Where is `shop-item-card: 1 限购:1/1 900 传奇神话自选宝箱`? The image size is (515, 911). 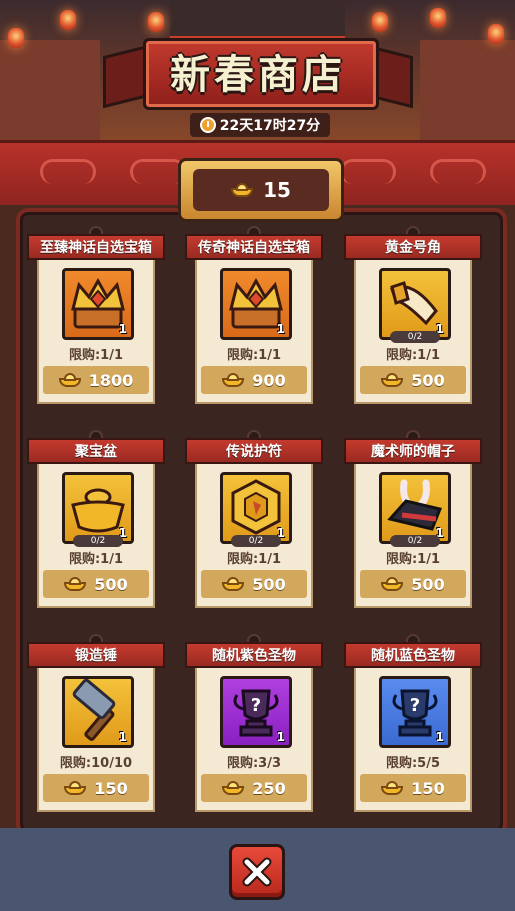
shop-item-card: 1 限购:1/1 900 传奇神话自选宝箱 is located at coordinates (254, 316).